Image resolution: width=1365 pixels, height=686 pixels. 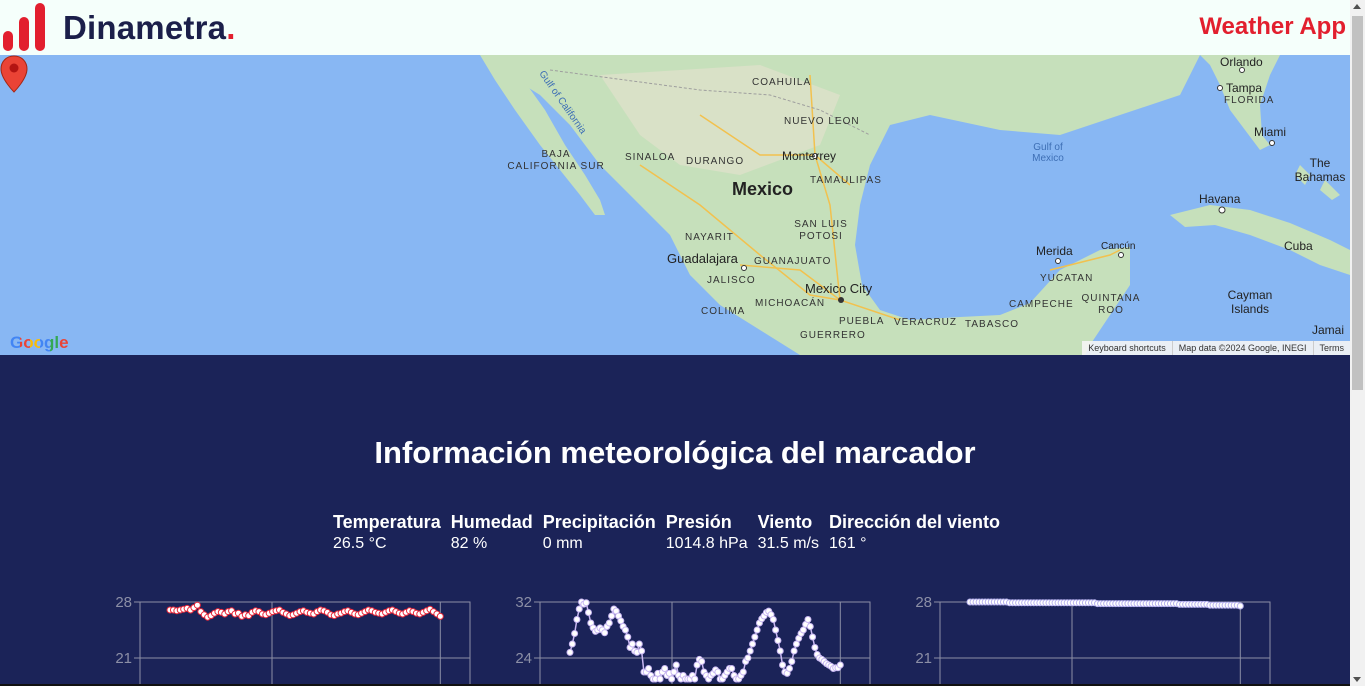 I want to click on map-label-guerrero: GUERRERO, so click(x=833, y=335).